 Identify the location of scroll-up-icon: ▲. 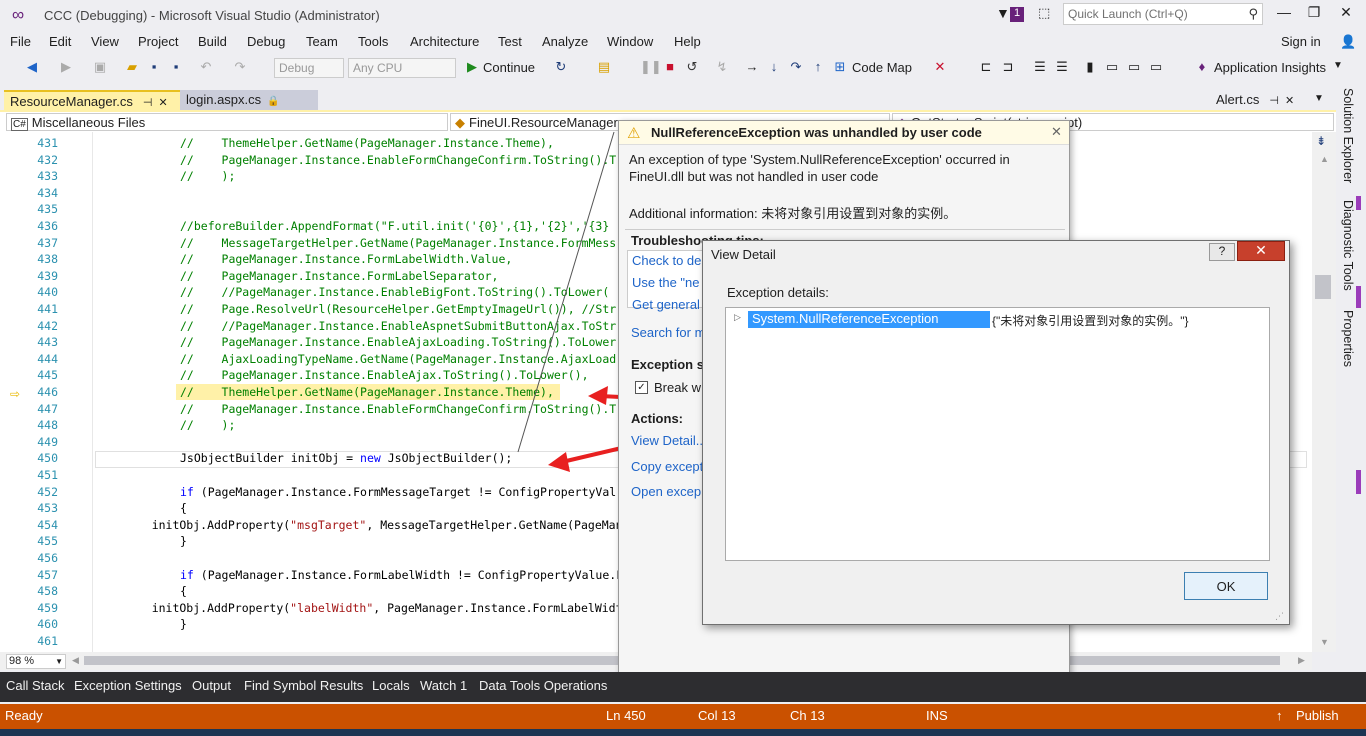
(1324, 159).